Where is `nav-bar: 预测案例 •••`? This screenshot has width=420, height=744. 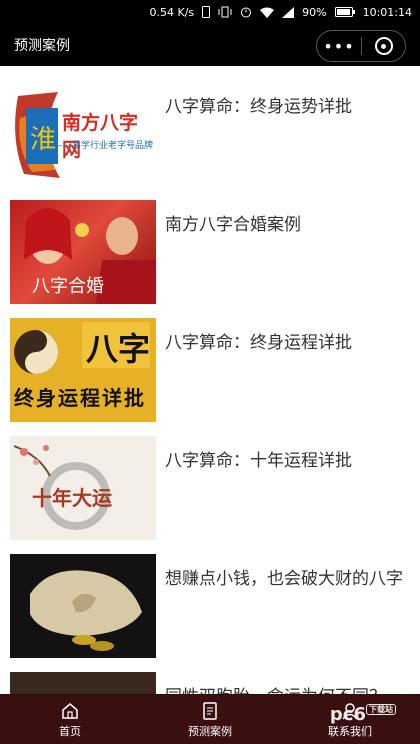 nav-bar: 预测案例 ••• is located at coordinates (210, 45).